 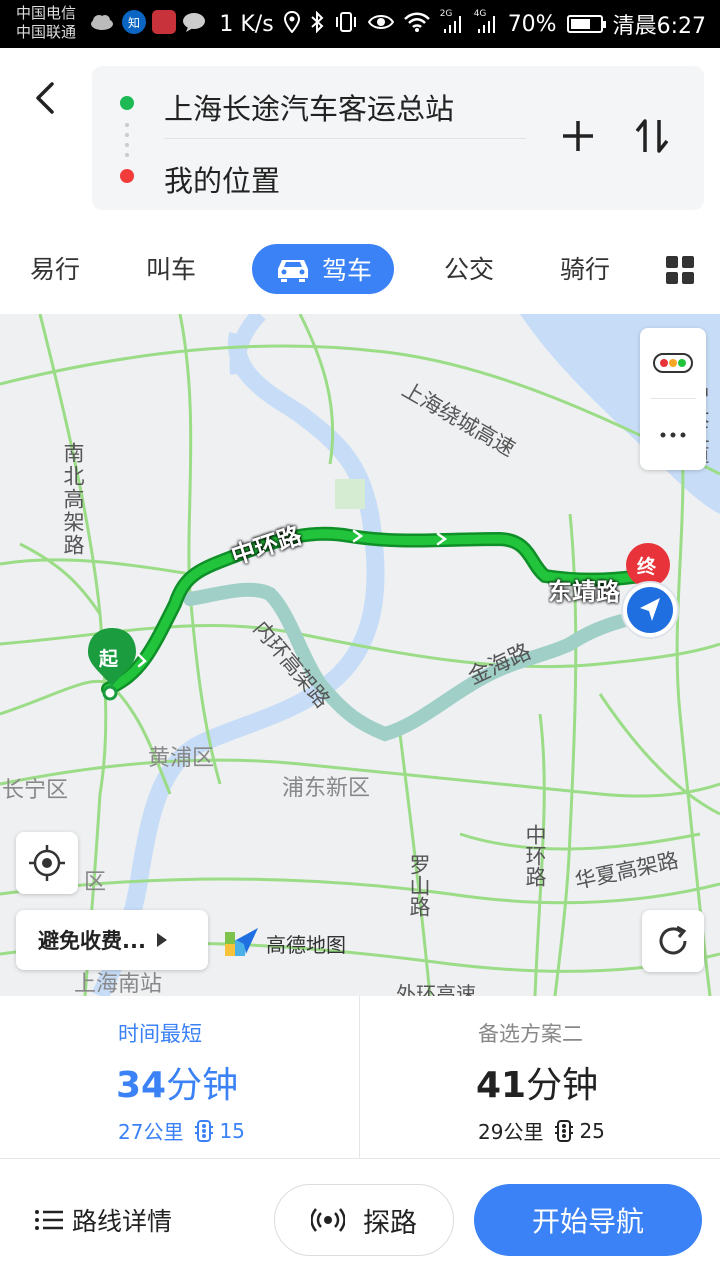 What do you see at coordinates (673, 941) in the screenshot?
I see `refresh-button` at bounding box center [673, 941].